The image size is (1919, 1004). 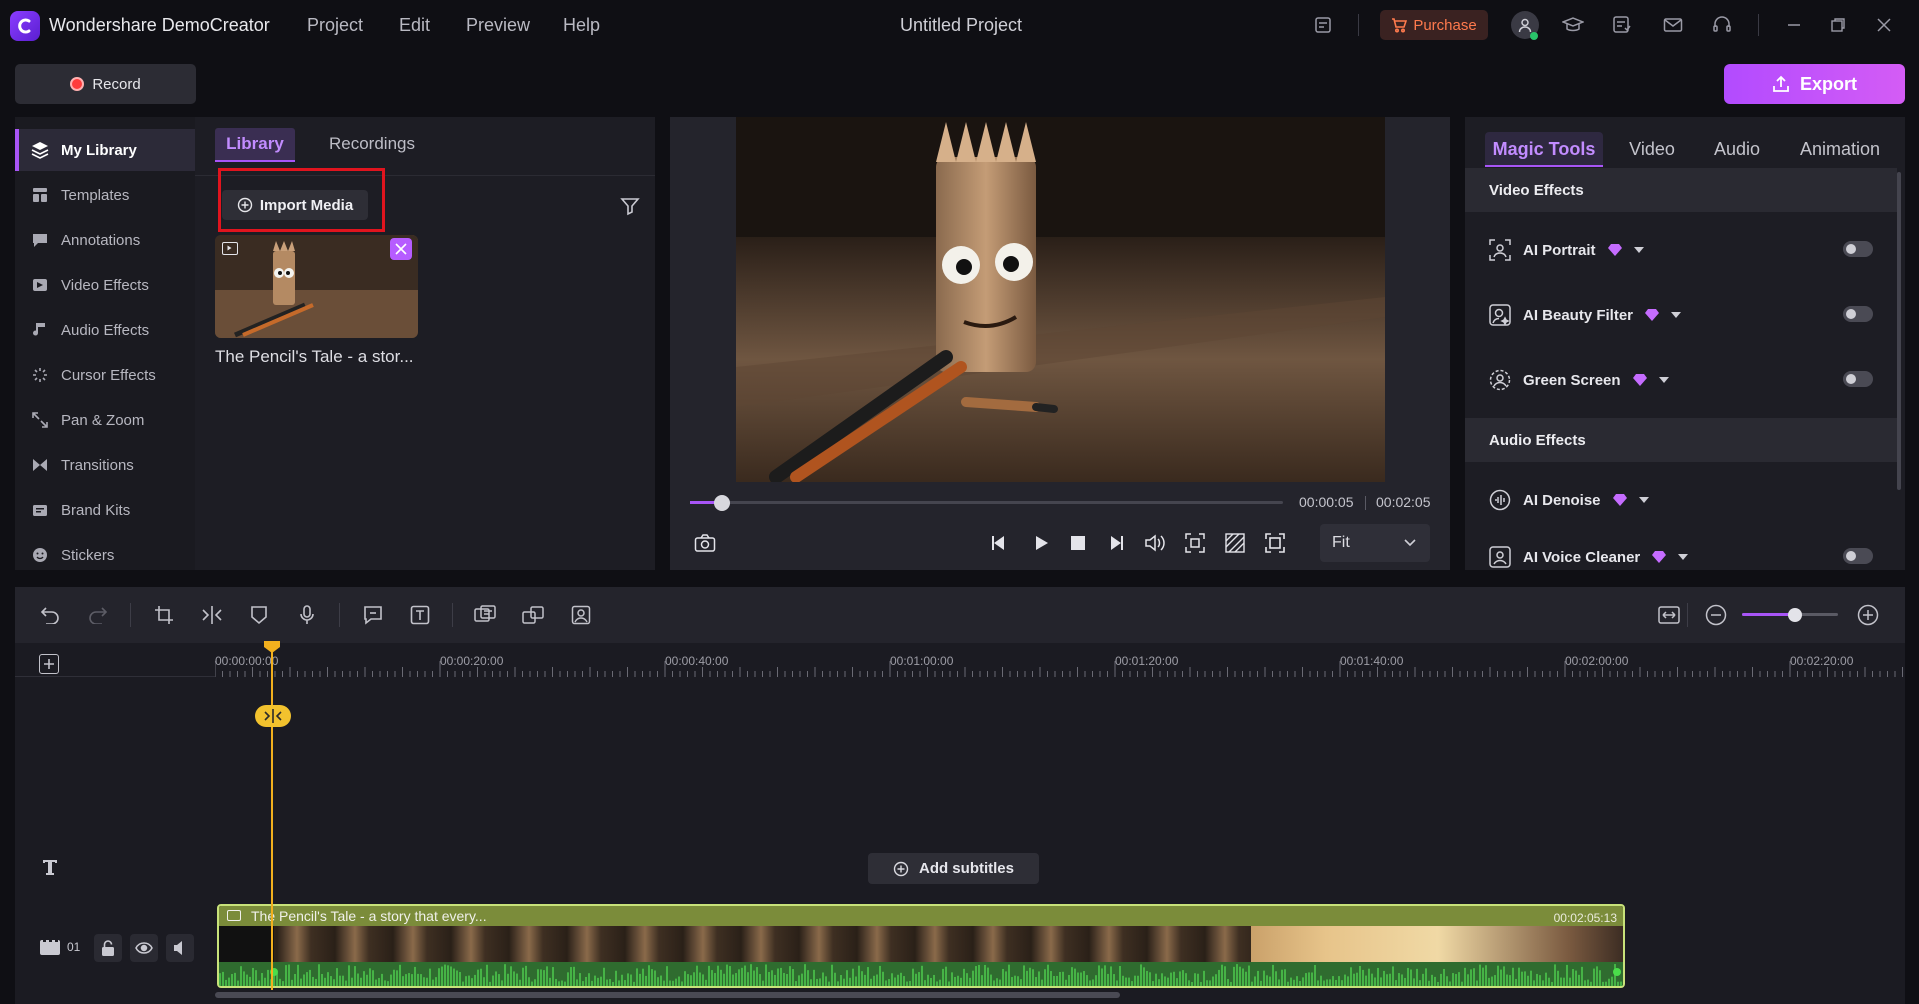 I want to click on redo-icon, so click(x=98, y=615).